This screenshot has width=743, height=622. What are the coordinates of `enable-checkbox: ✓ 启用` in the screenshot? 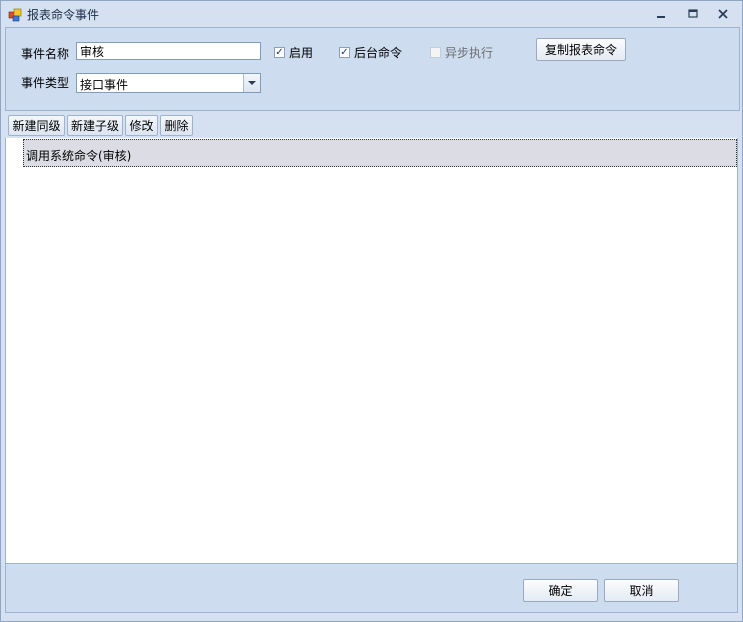 It's located at (293, 52).